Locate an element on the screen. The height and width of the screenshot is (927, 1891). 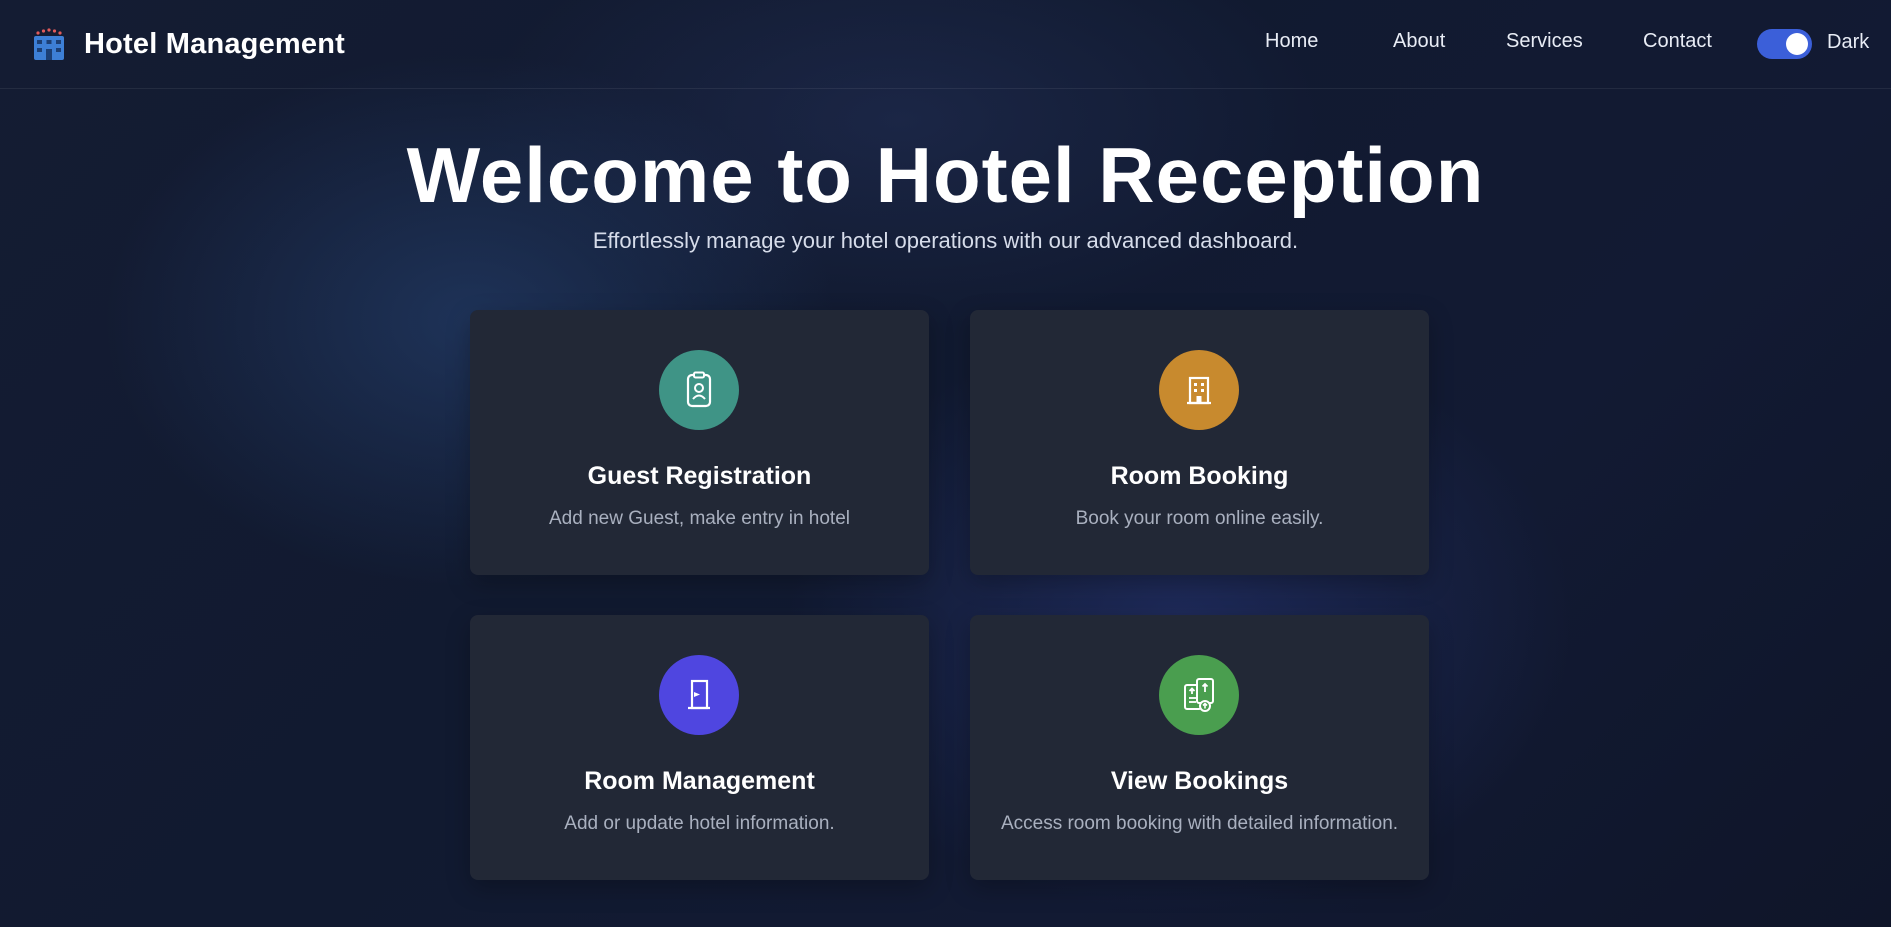
card-description: Add new Guest, make entry in hotel is located at coordinates (699, 518).